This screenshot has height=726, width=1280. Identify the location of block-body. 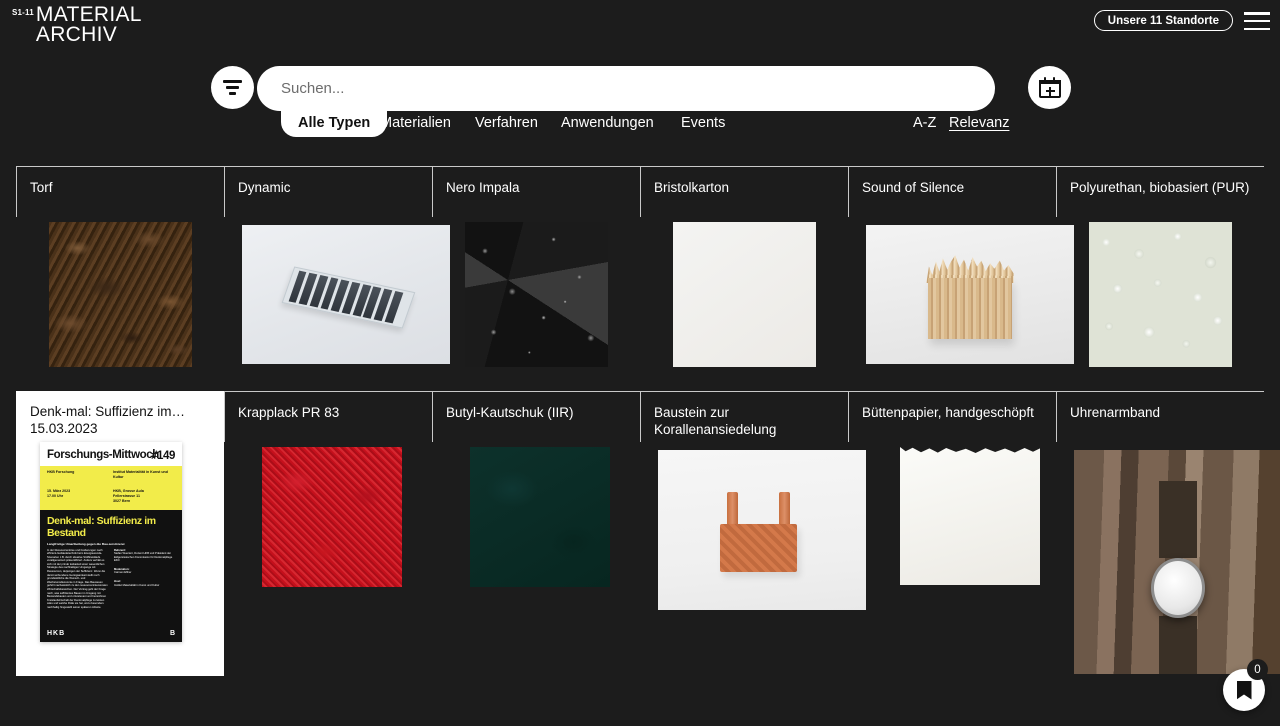
(759, 547).